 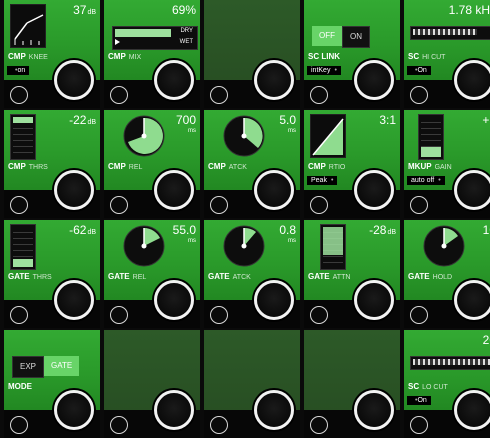 I want to click on gate-rel-dial, so click(x=144, y=246).